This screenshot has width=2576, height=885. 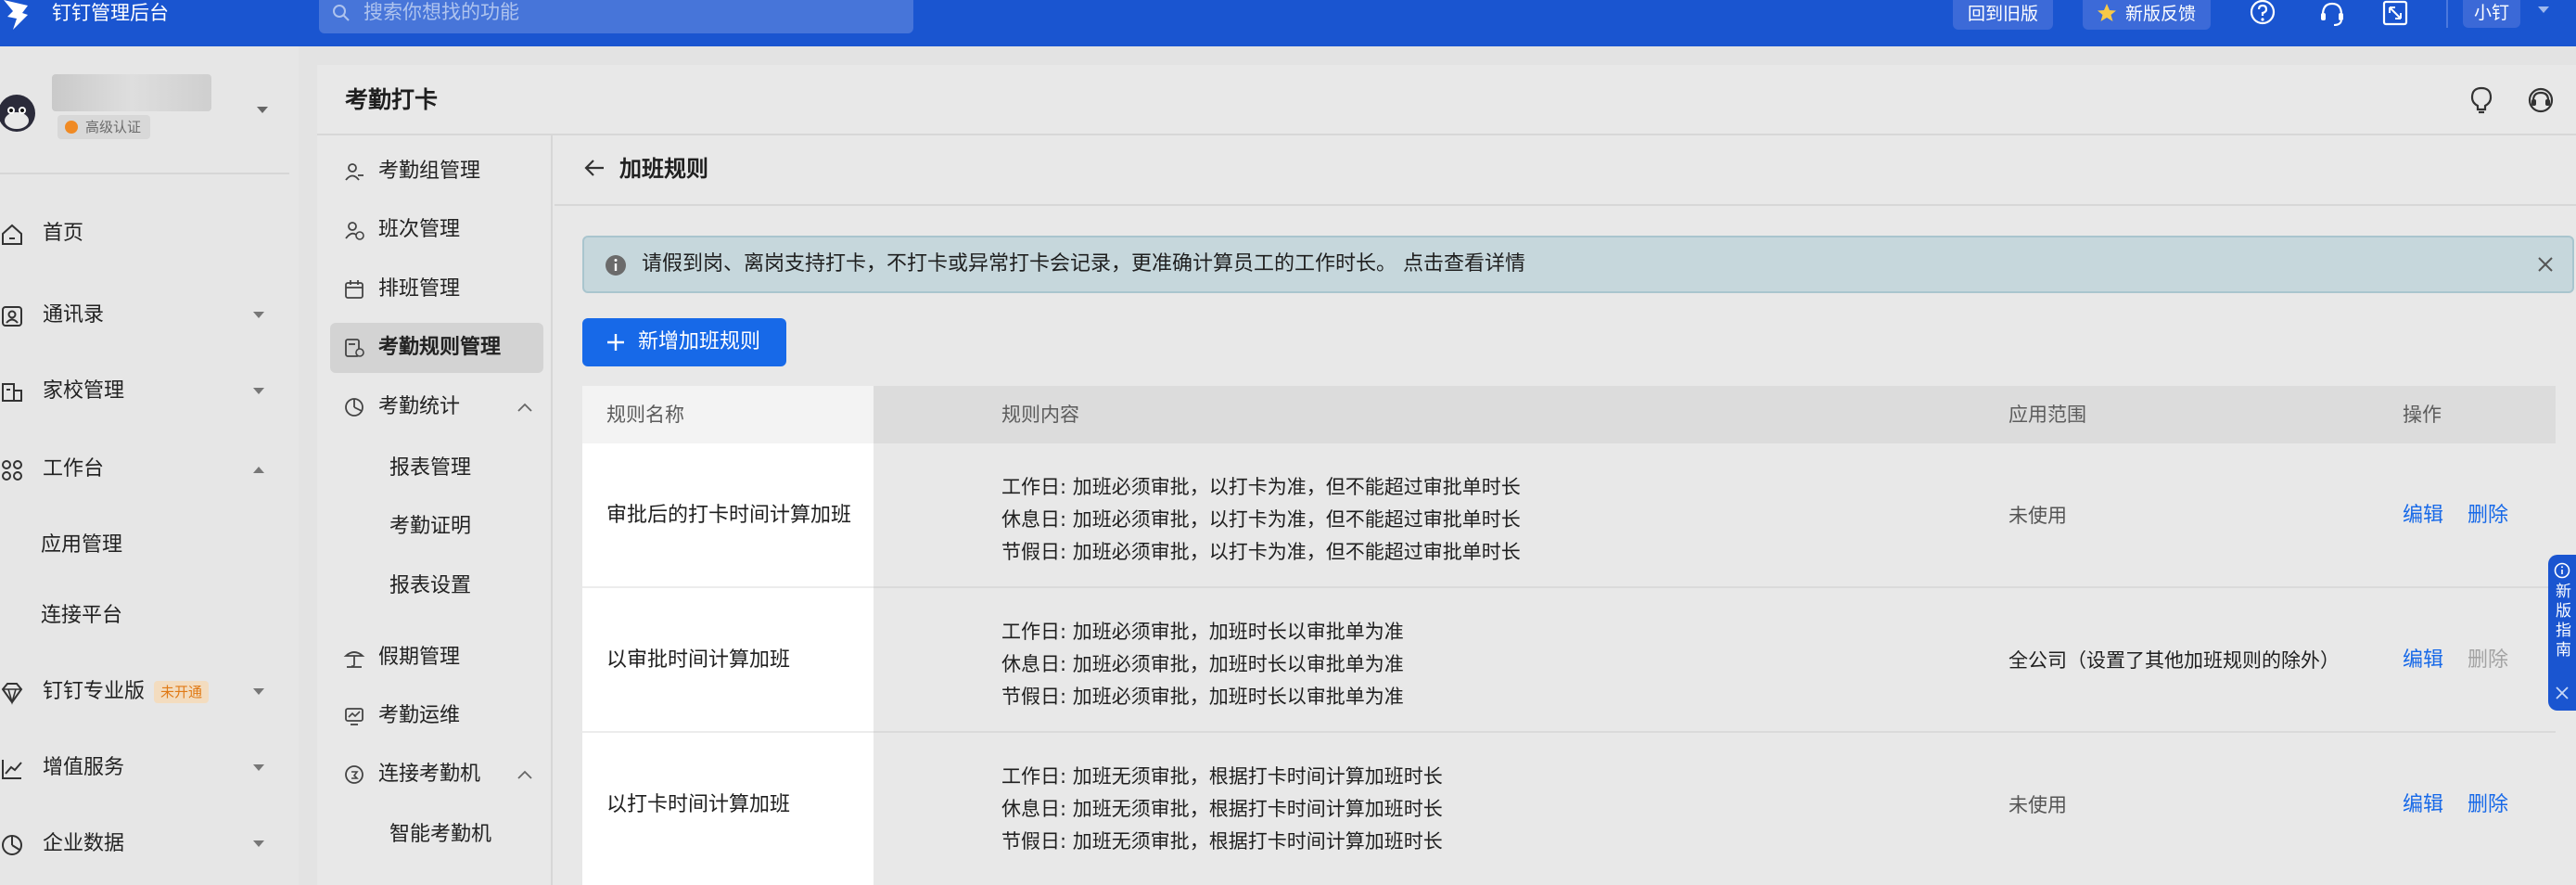 What do you see at coordinates (354, 348) in the screenshot?
I see `rules-document-icon` at bounding box center [354, 348].